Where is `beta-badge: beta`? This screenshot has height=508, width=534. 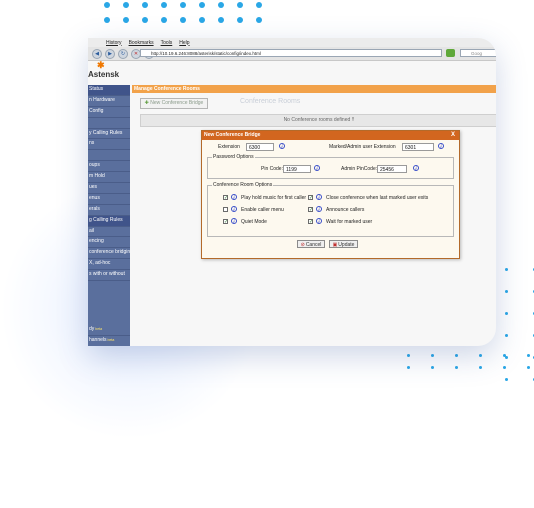
beta-badge: beta is located at coordinates (99, 329).